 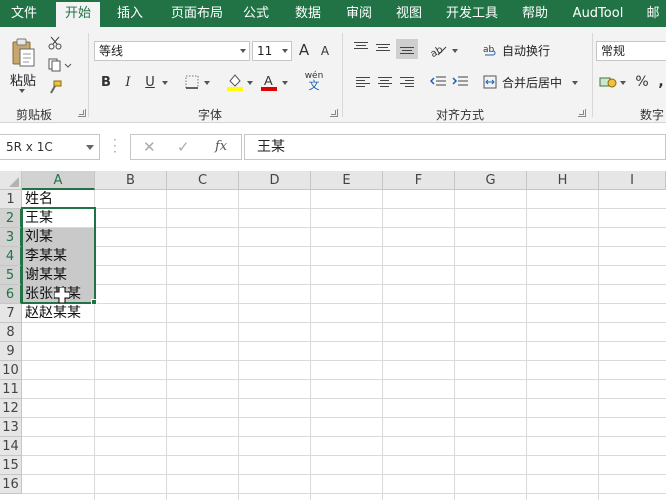 What do you see at coordinates (632, 180) in the screenshot?
I see `column-header-i: I` at bounding box center [632, 180].